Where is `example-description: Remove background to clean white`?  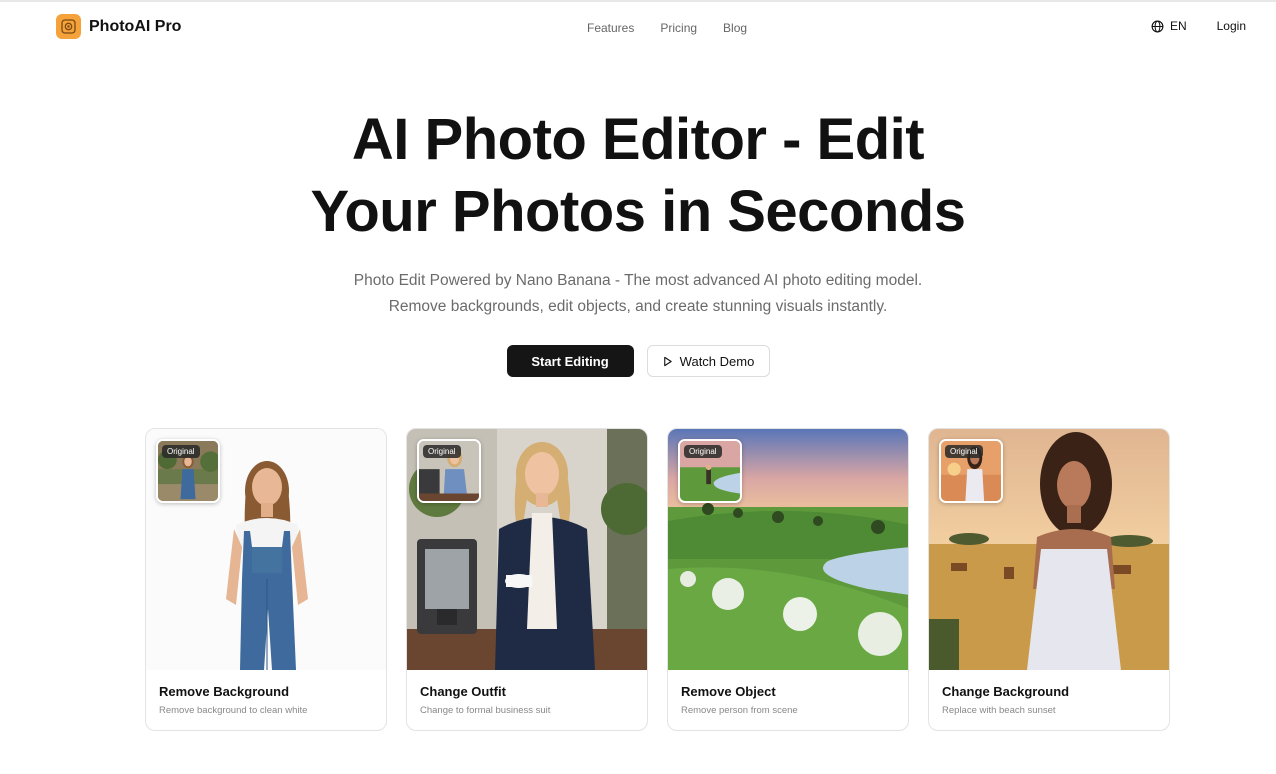
example-description: Remove background to clean white is located at coordinates (233, 710).